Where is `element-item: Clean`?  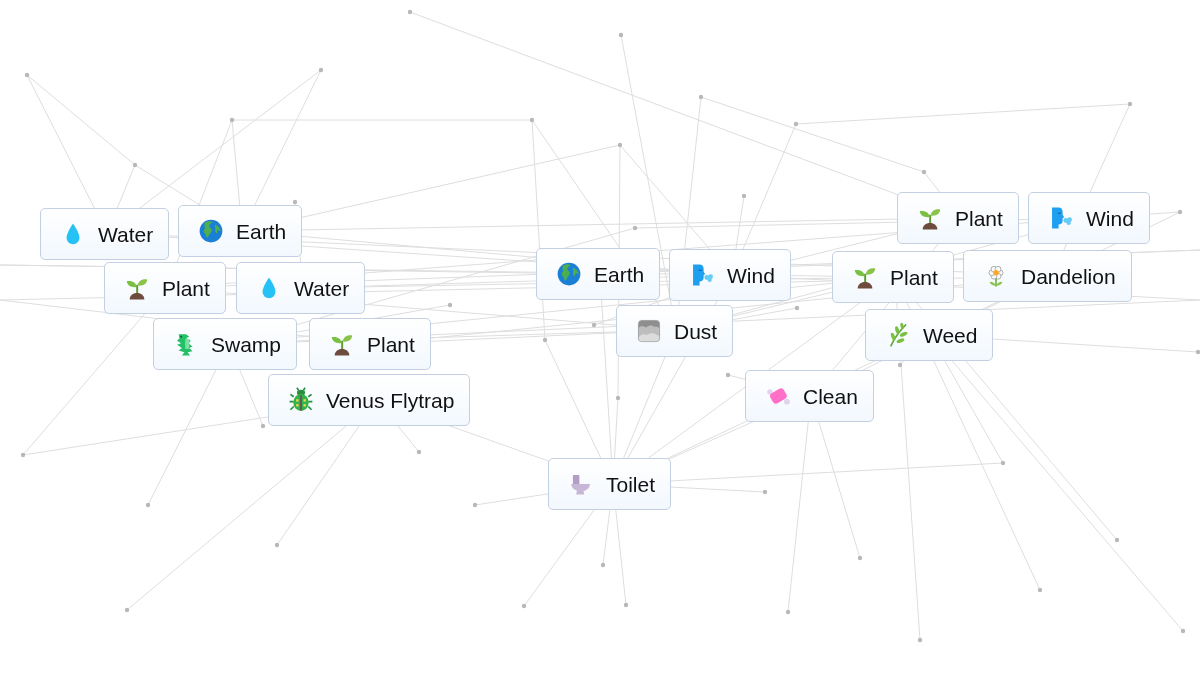 element-item: Clean is located at coordinates (809, 396).